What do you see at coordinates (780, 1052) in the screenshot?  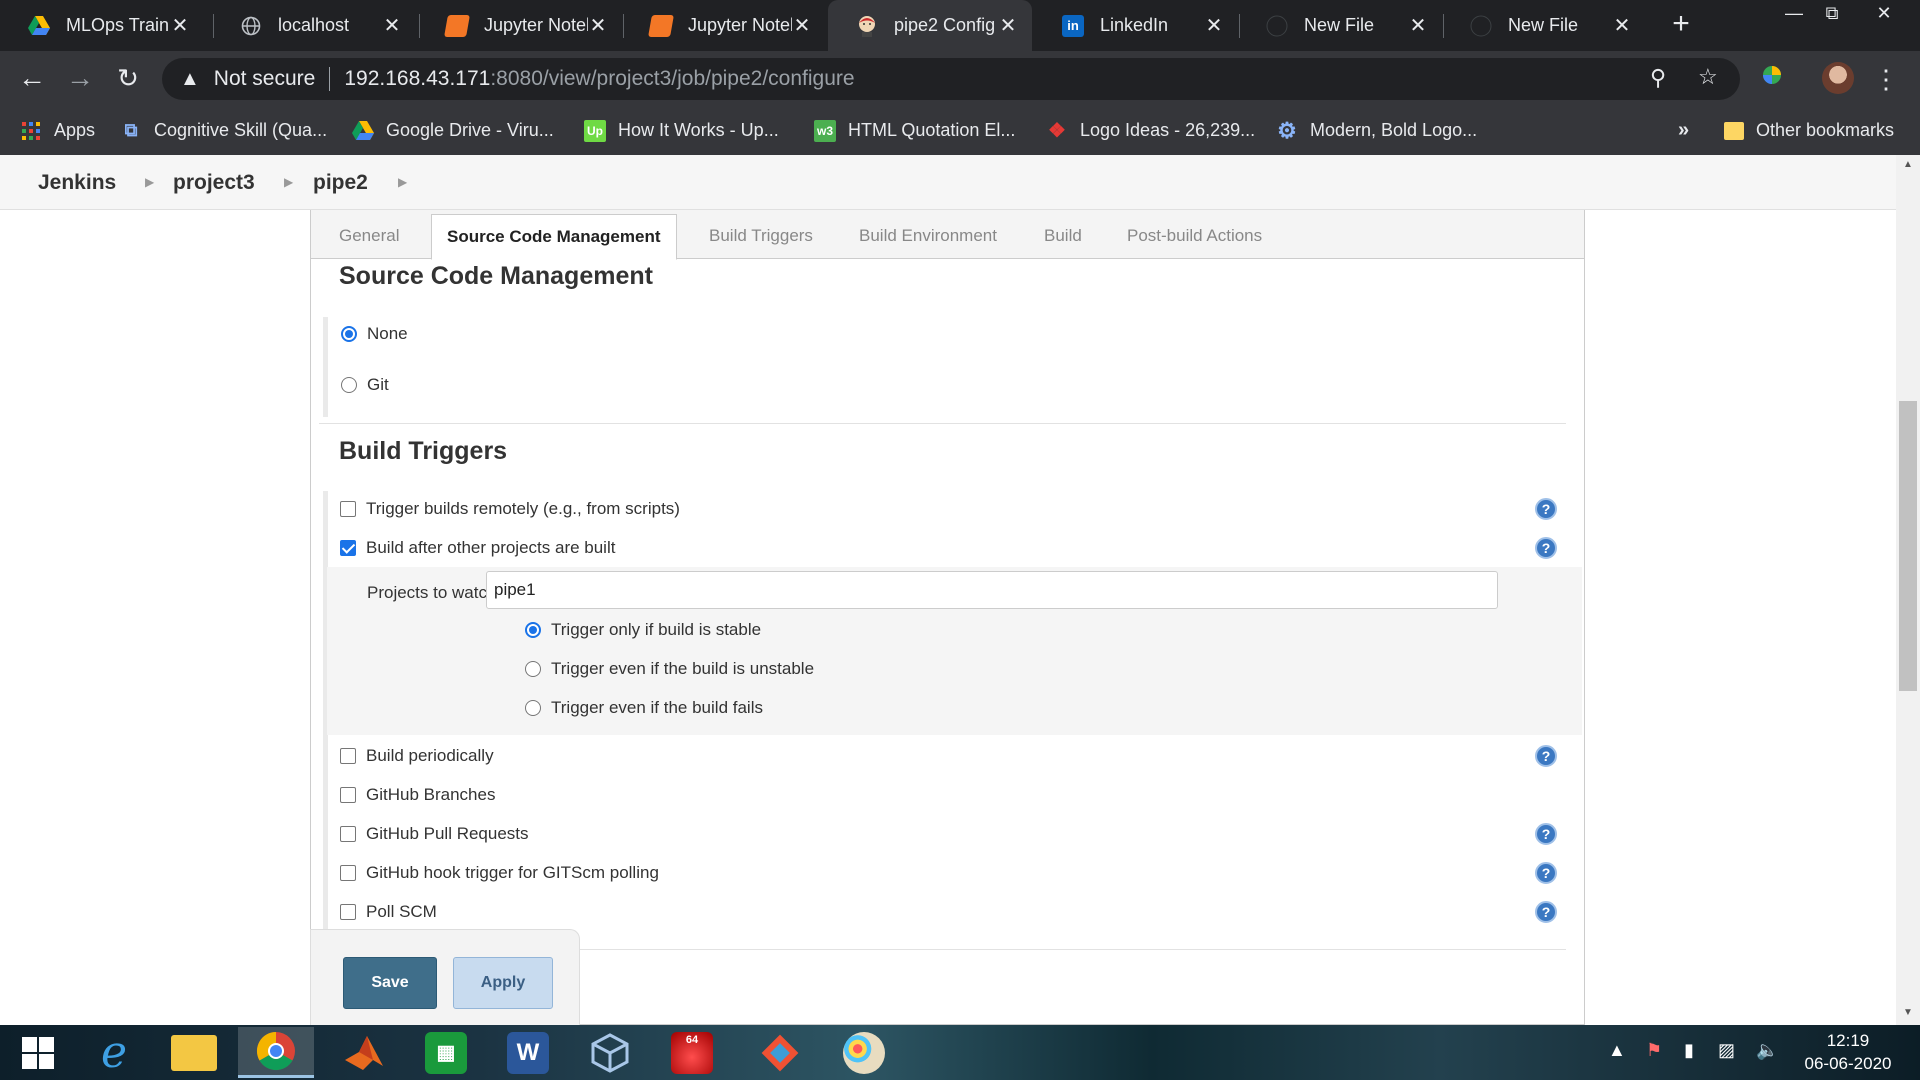 I see `git-diamond-icon` at bounding box center [780, 1052].